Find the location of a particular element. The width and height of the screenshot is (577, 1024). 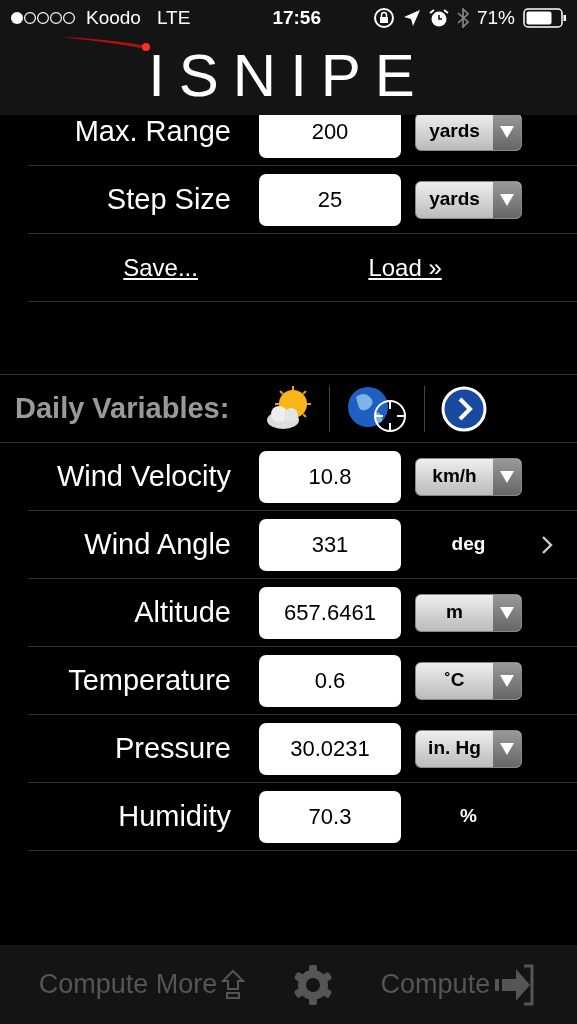

field-label: Pressure is located at coordinates (172, 748).